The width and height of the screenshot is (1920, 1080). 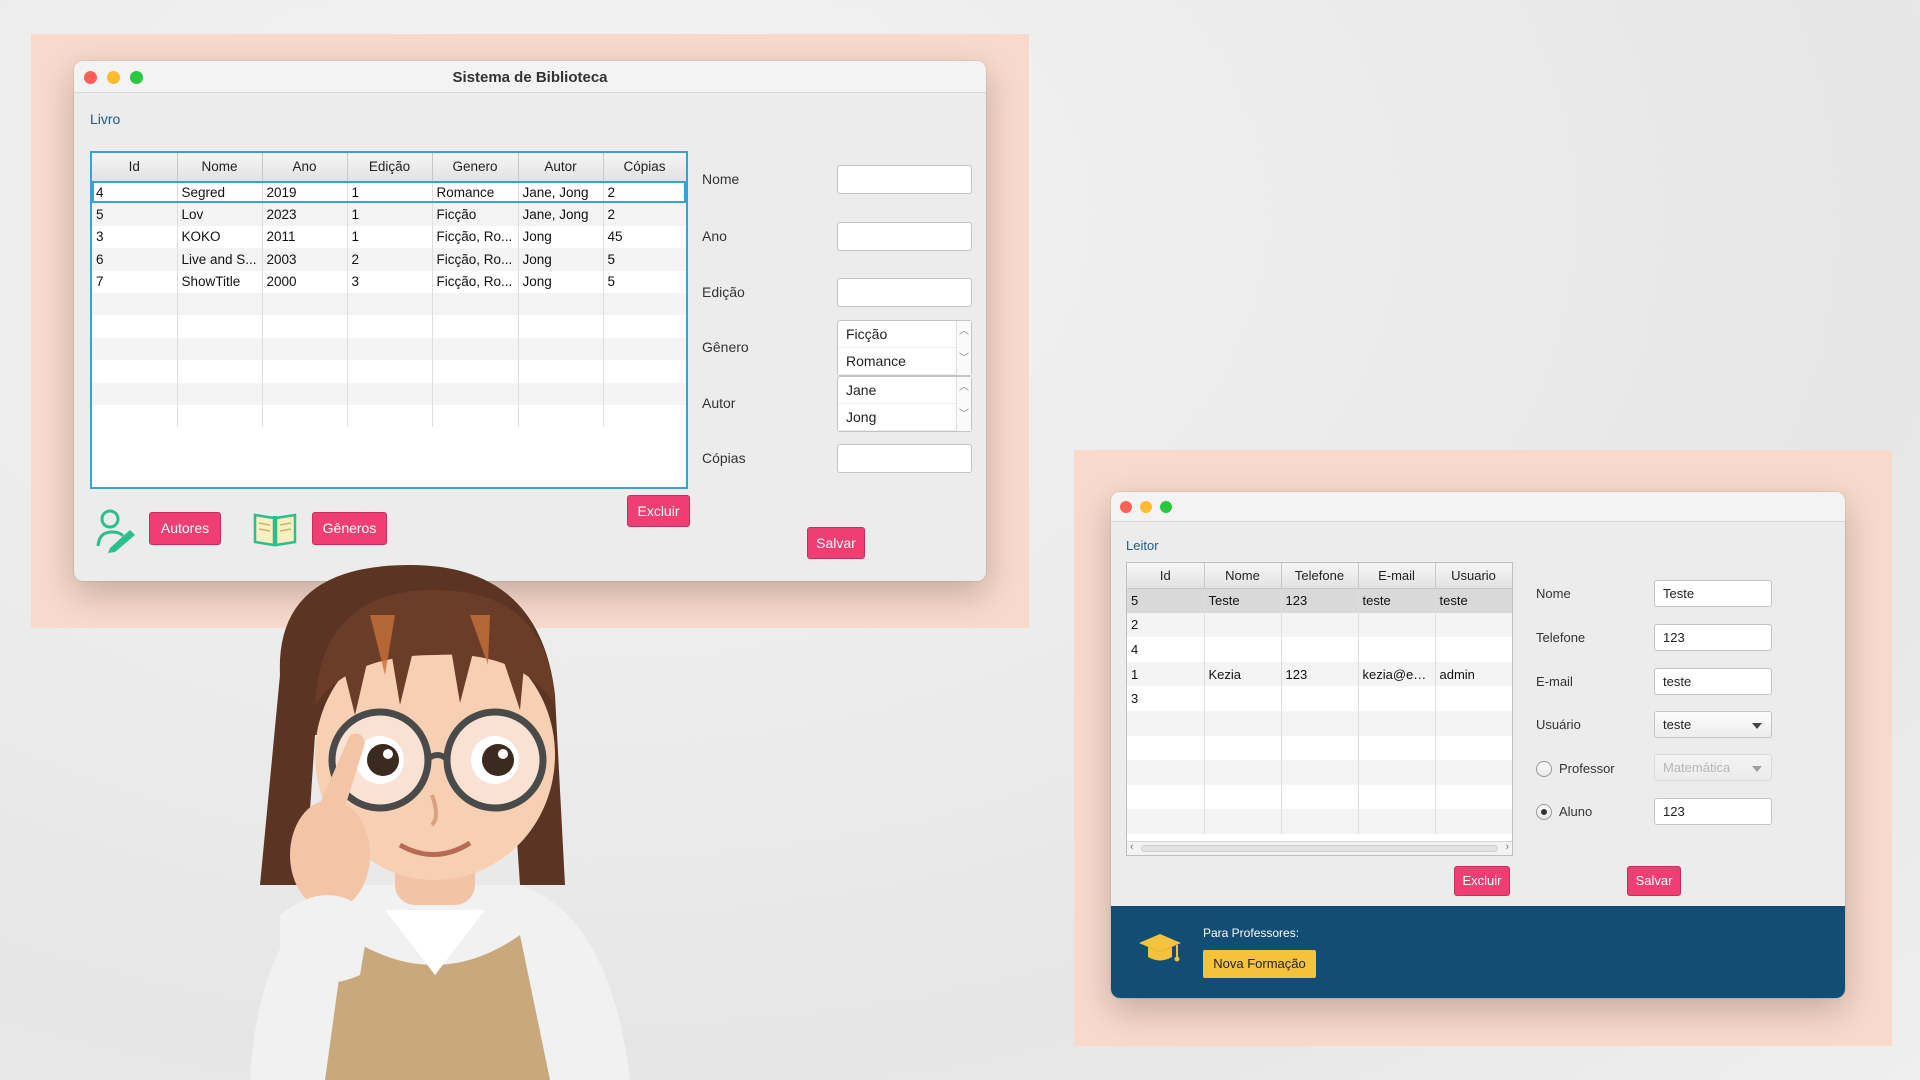 What do you see at coordinates (1243, 600) in the screenshot?
I see `table-cell: Teste` at bounding box center [1243, 600].